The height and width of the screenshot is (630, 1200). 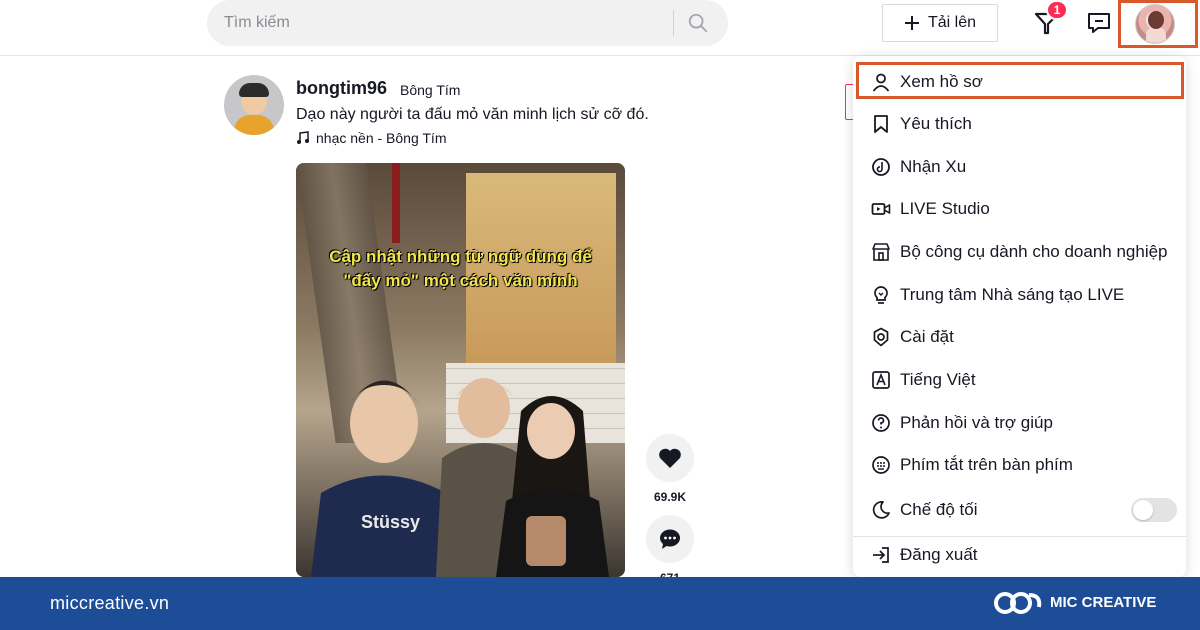 What do you see at coordinates (432, 23) in the screenshot?
I see `search-input` at bounding box center [432, 23].